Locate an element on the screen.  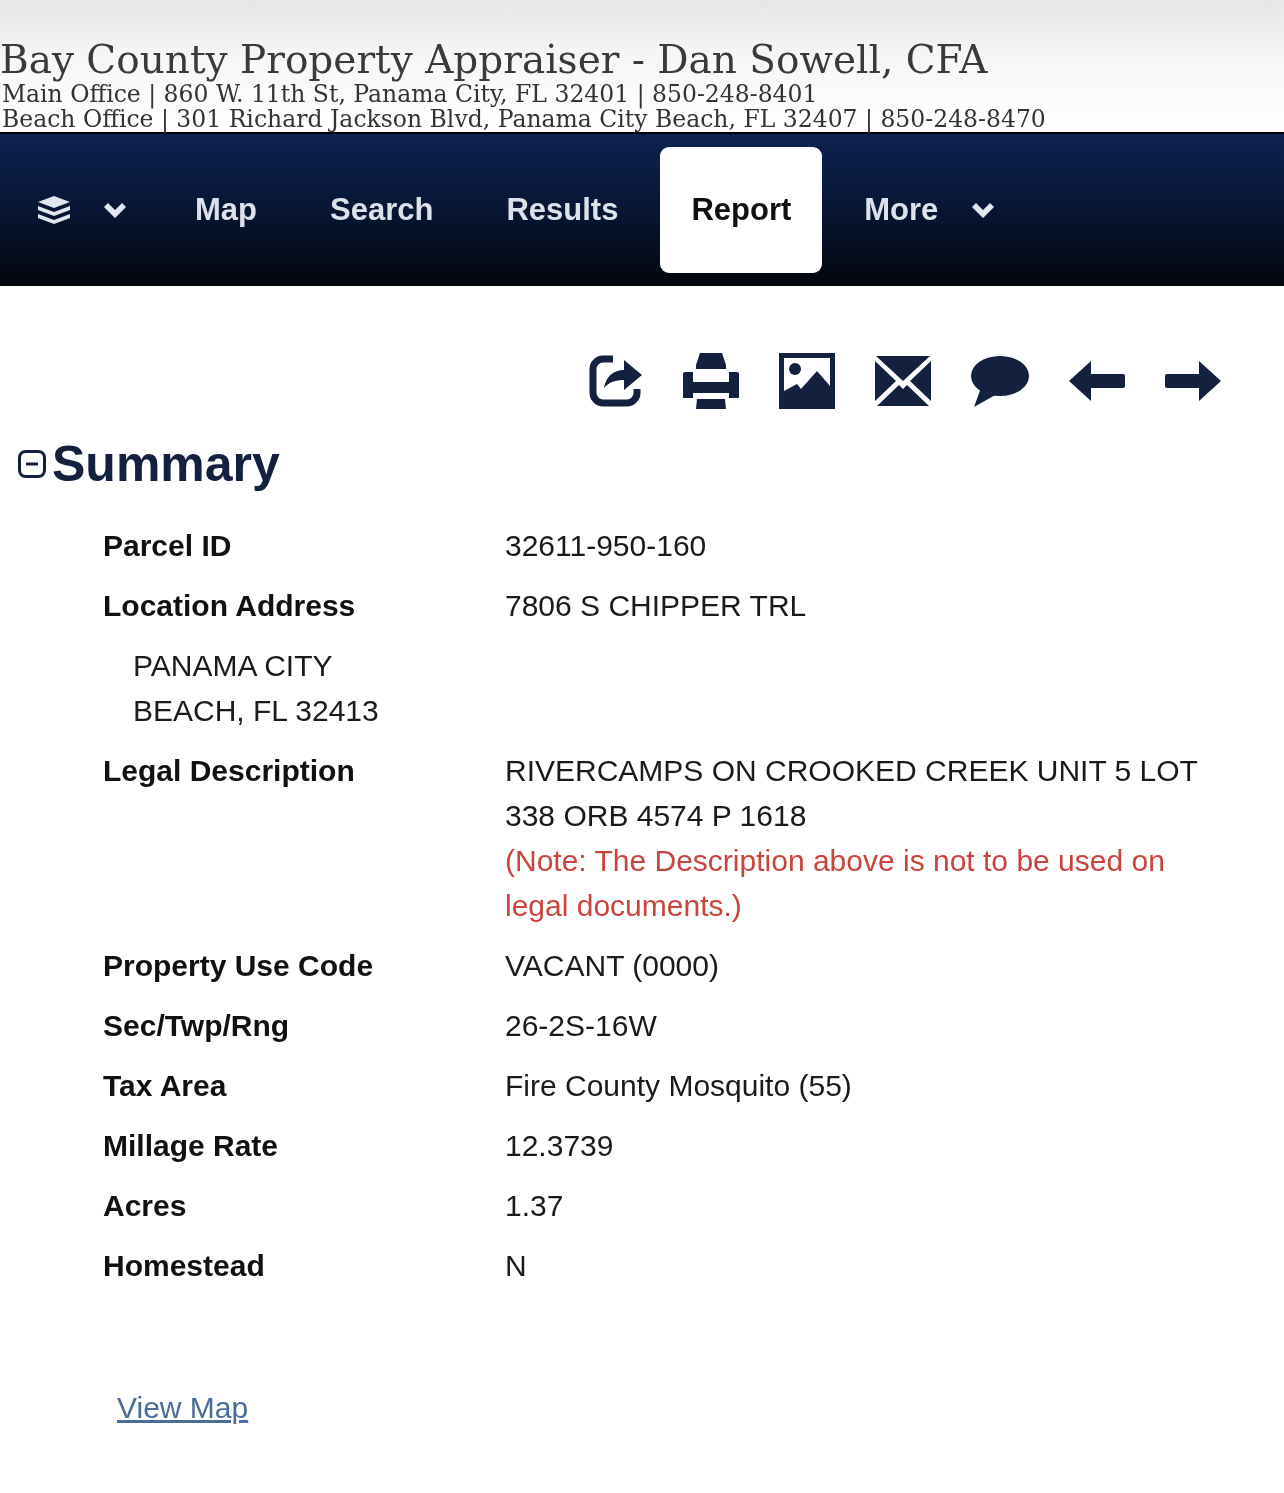
field-label: Millage Rate is located at coordinates (191, 1146).